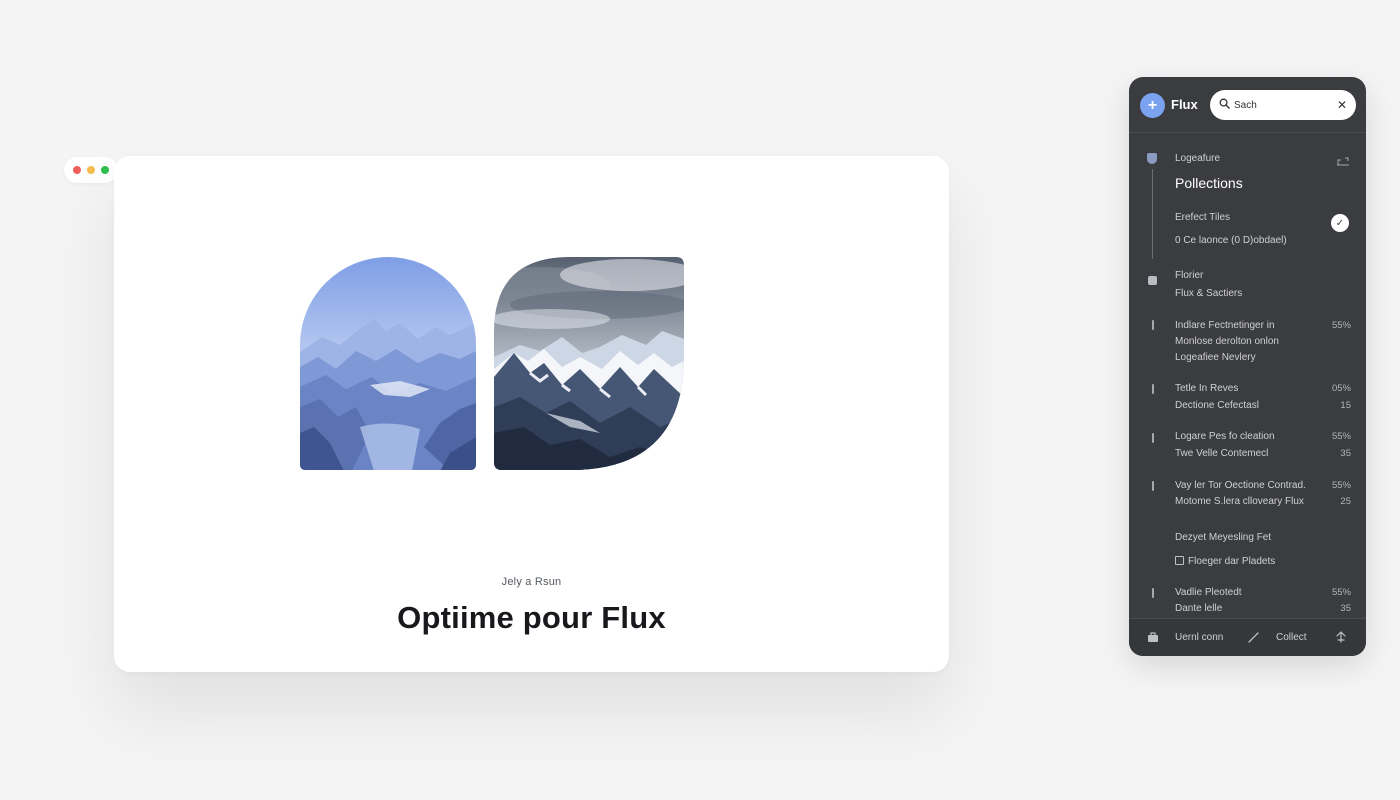  What do you see at coordinates (388, 363) in the screenshot?
I see `misty-mountains-image` at bounding box center [388, 363].